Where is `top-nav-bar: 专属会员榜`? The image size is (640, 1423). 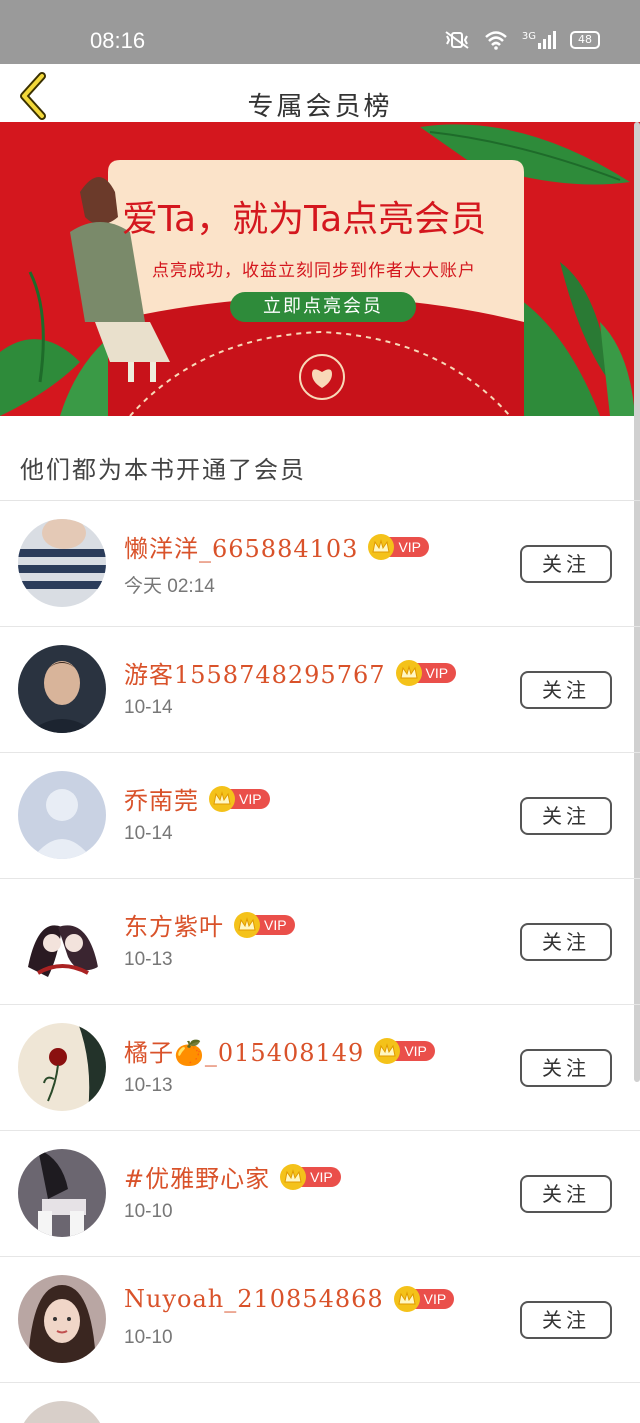 top-nav-bar: 专属会员榜 is located at coordinates (320, 93).